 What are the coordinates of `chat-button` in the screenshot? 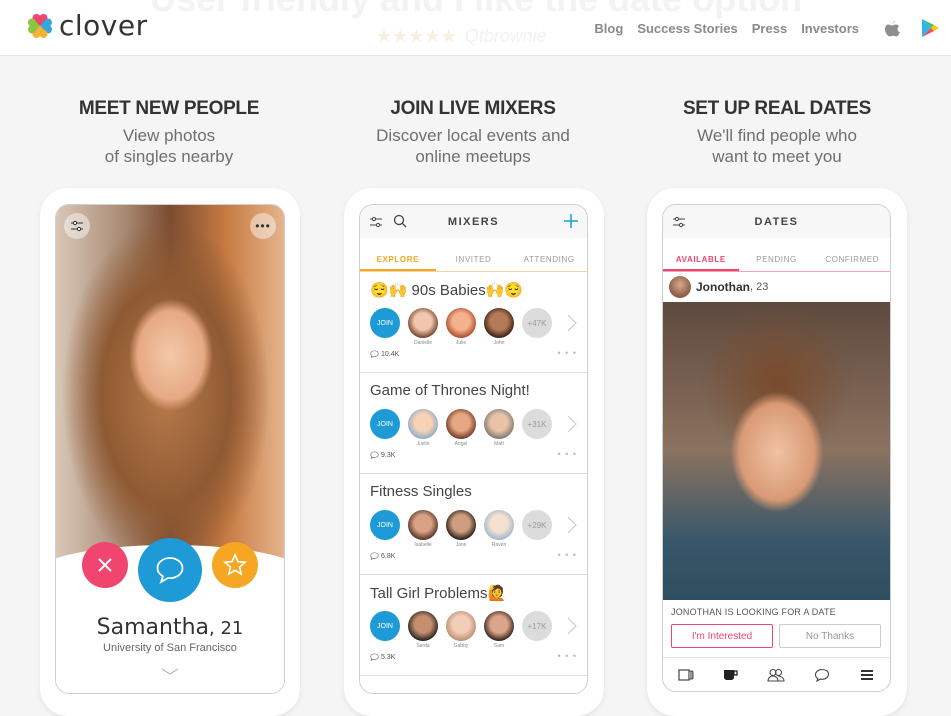 It's located at (170, 570).